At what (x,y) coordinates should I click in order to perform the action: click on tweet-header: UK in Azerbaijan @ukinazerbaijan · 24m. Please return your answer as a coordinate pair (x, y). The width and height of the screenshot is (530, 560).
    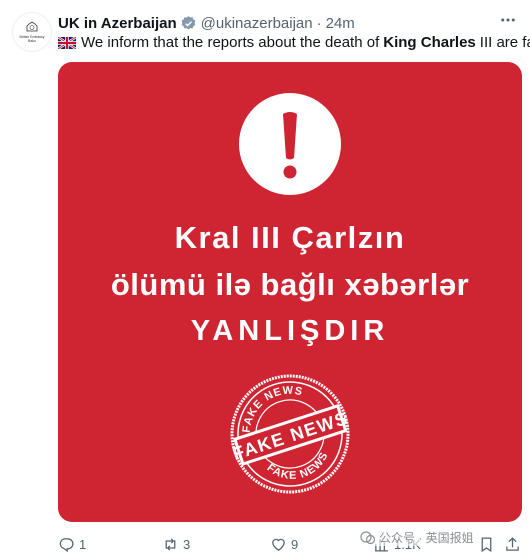
    Looking at the image, I should click on (274, 23).